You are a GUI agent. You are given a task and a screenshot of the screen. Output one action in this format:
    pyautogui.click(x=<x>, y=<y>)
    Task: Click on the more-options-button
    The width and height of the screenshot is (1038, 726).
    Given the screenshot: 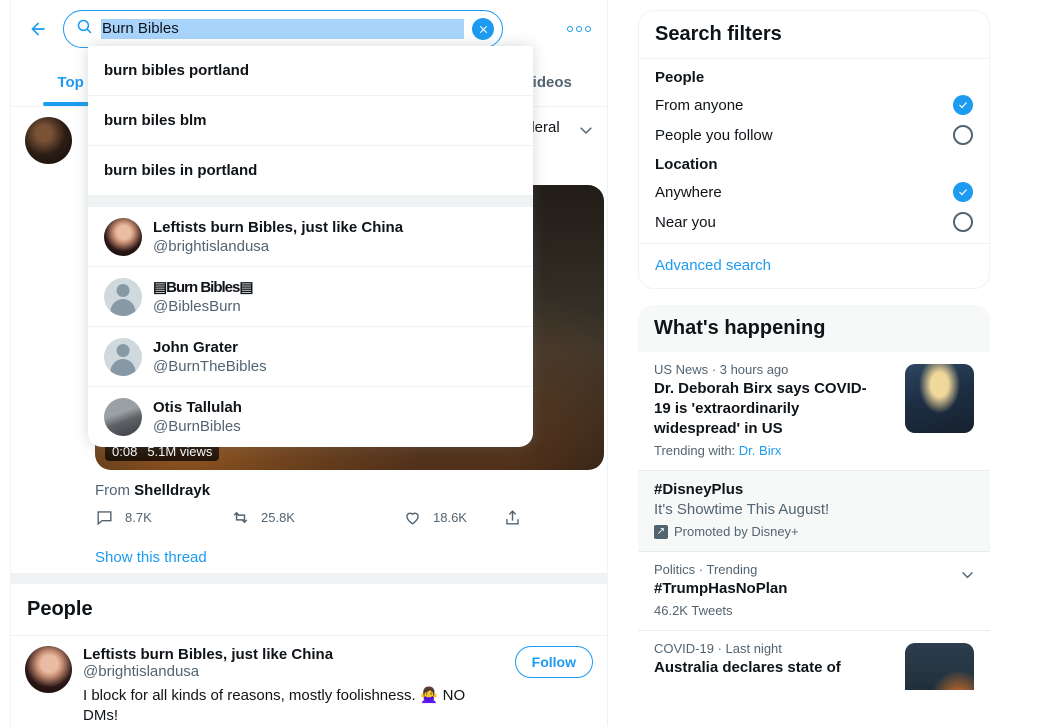 What is the action you would take?
    pyautogui.click(x=579, y=29)
    